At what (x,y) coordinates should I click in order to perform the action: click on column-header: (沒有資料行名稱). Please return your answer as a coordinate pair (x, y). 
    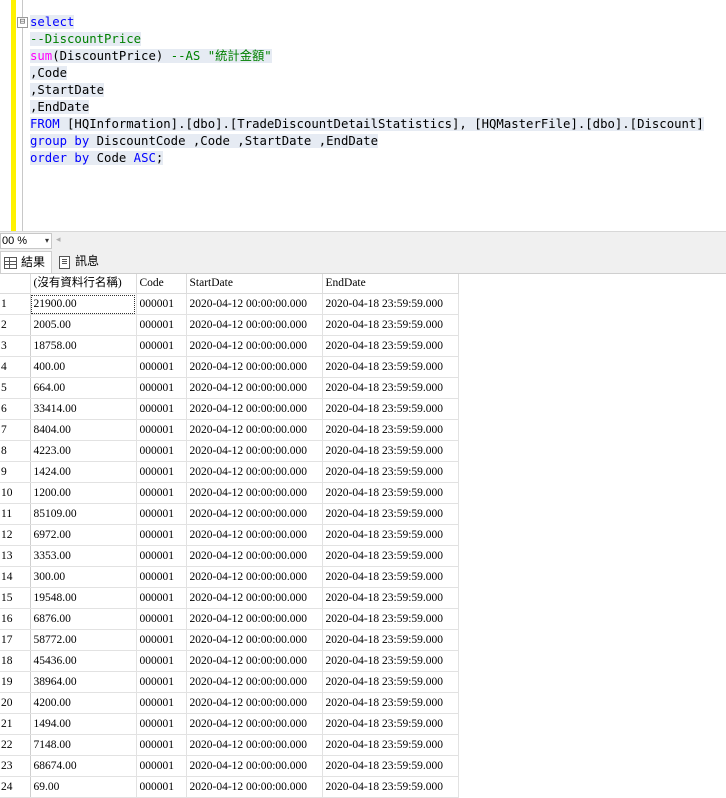
    Looking at the image, I should click on (83, 284).